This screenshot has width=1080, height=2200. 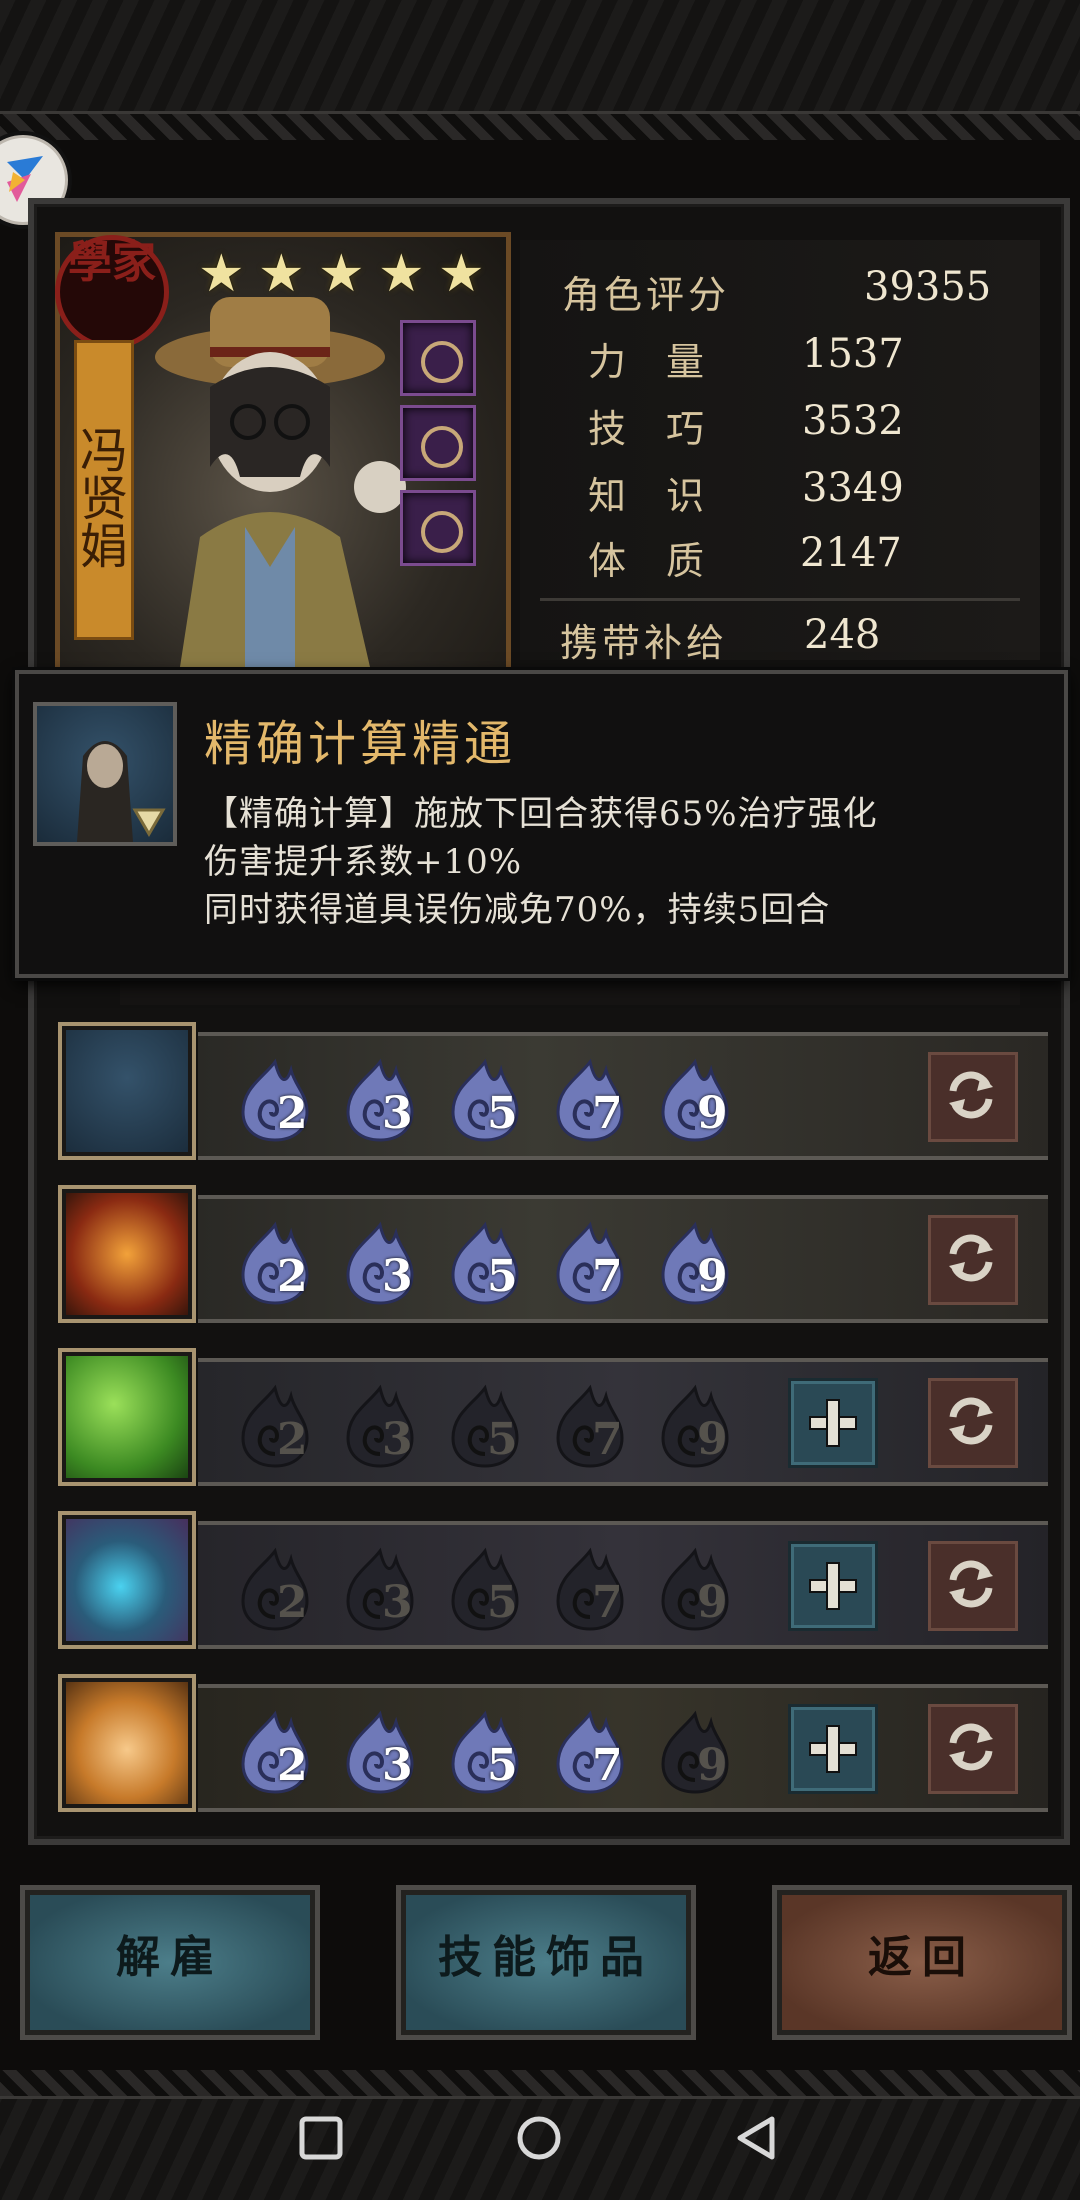 What do you see at coordinates (127, 1091) in the screenshot?
I see `skill-icon-precise-calc` at bounding box center [127, 1091].